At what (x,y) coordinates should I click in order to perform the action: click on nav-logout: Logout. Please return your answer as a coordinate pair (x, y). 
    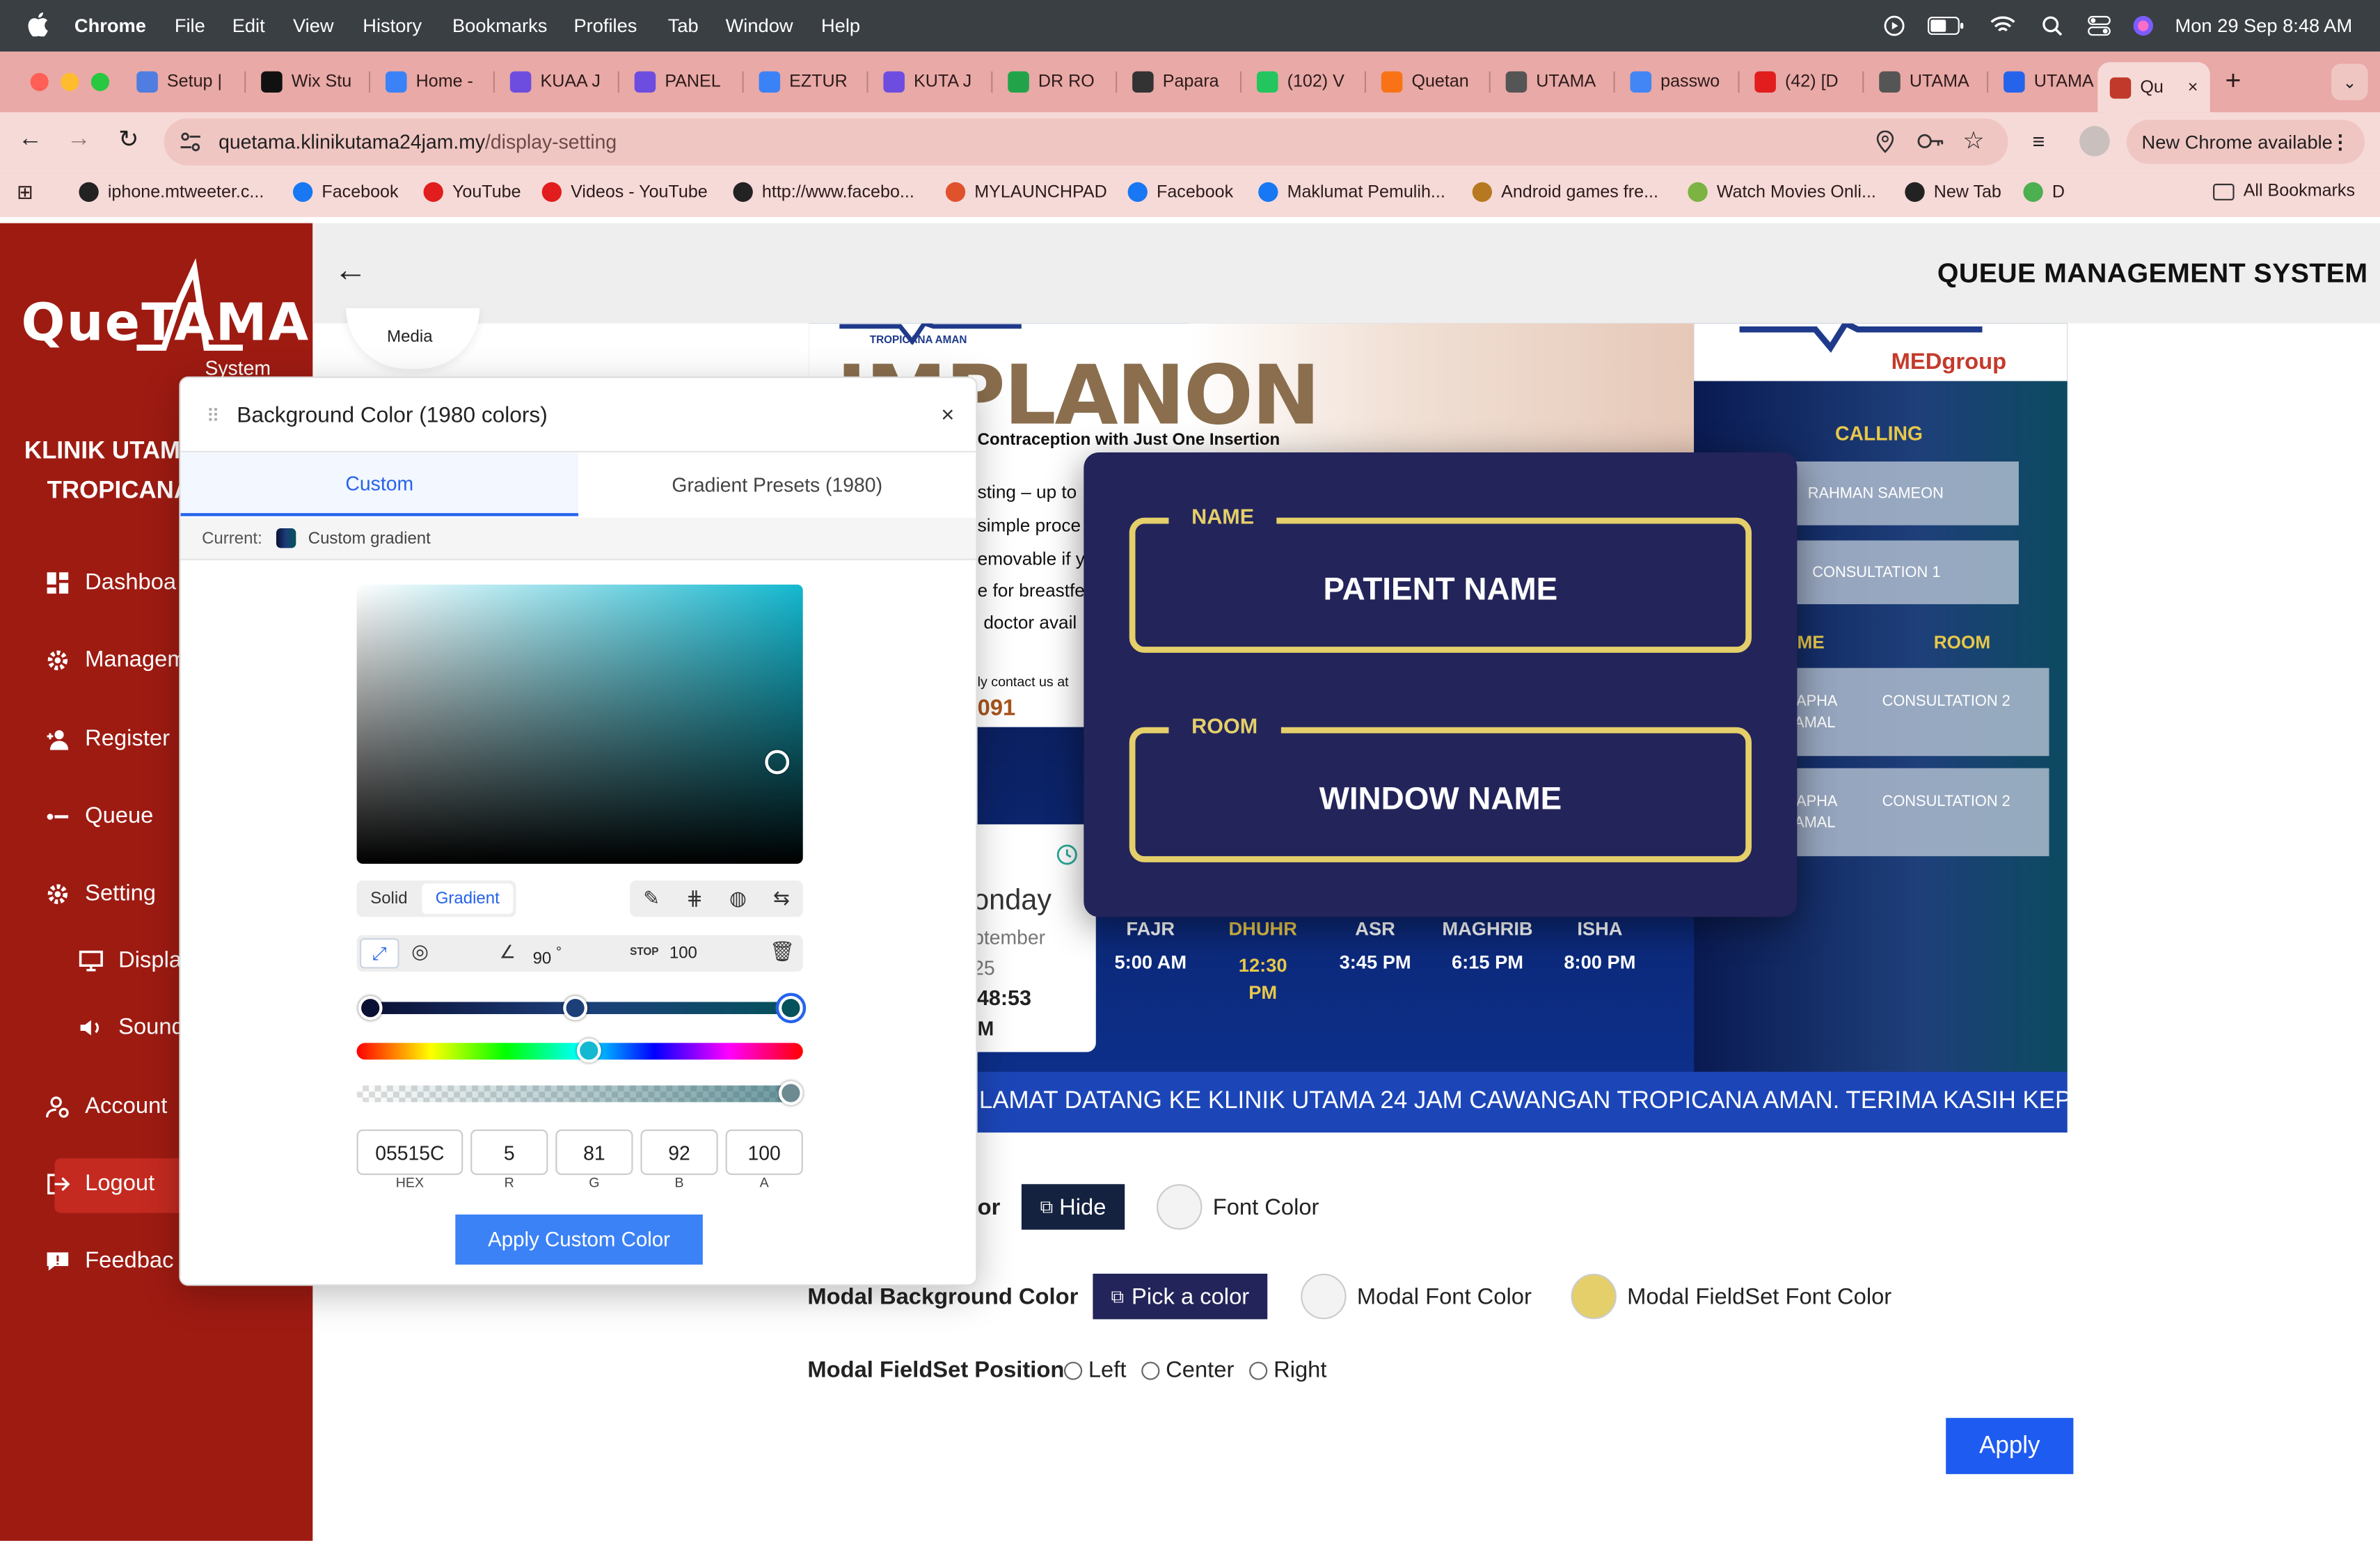
    Looking at the image, I should click on (99, 1183).